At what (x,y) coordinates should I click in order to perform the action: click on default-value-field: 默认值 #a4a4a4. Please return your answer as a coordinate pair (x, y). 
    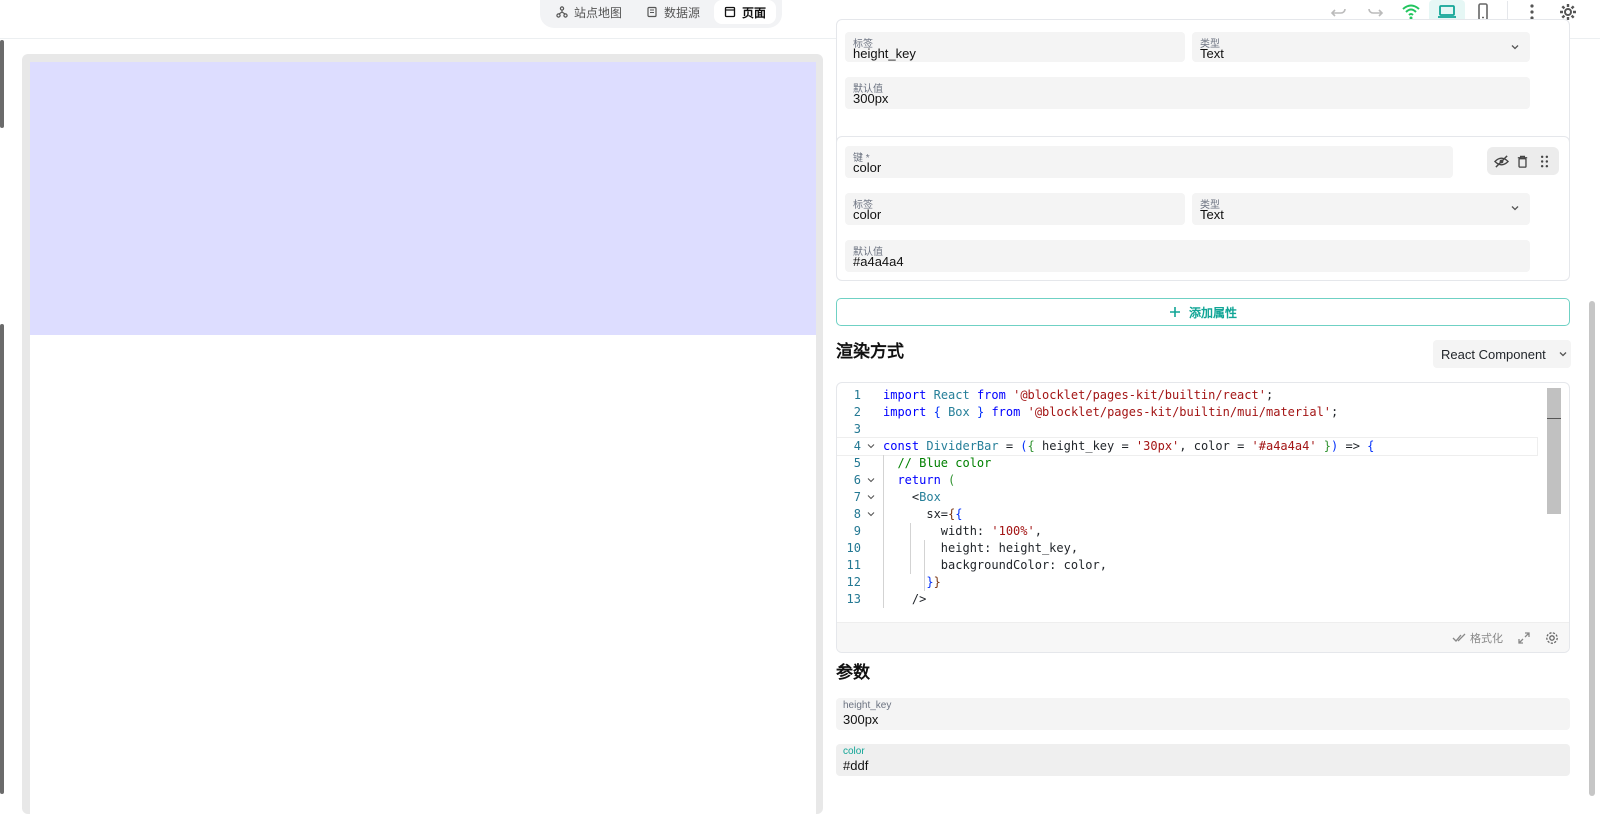
    Looking at the image, I should click on (1187, 256).